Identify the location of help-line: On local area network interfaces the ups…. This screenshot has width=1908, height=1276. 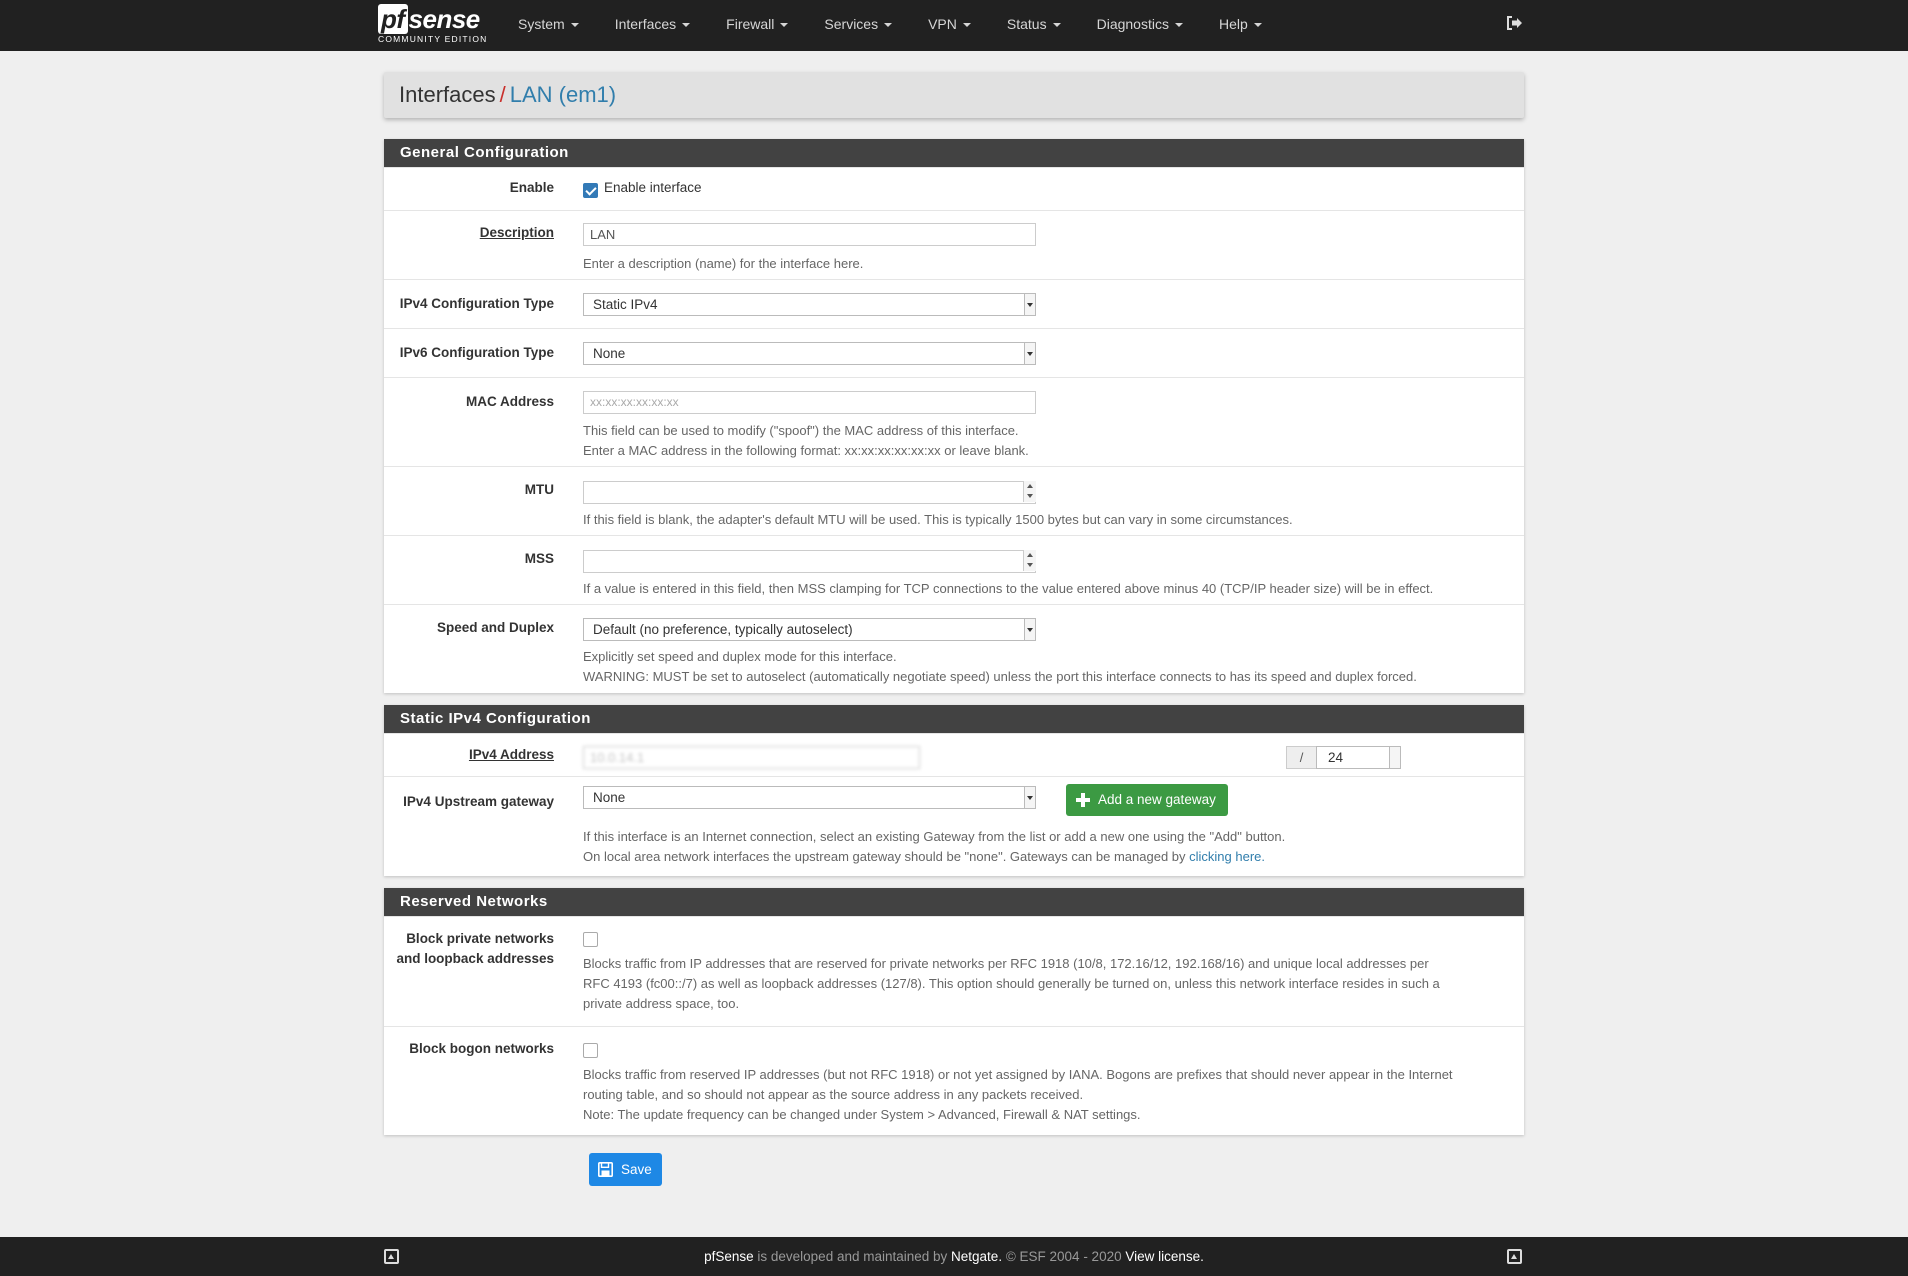
(886, 856).